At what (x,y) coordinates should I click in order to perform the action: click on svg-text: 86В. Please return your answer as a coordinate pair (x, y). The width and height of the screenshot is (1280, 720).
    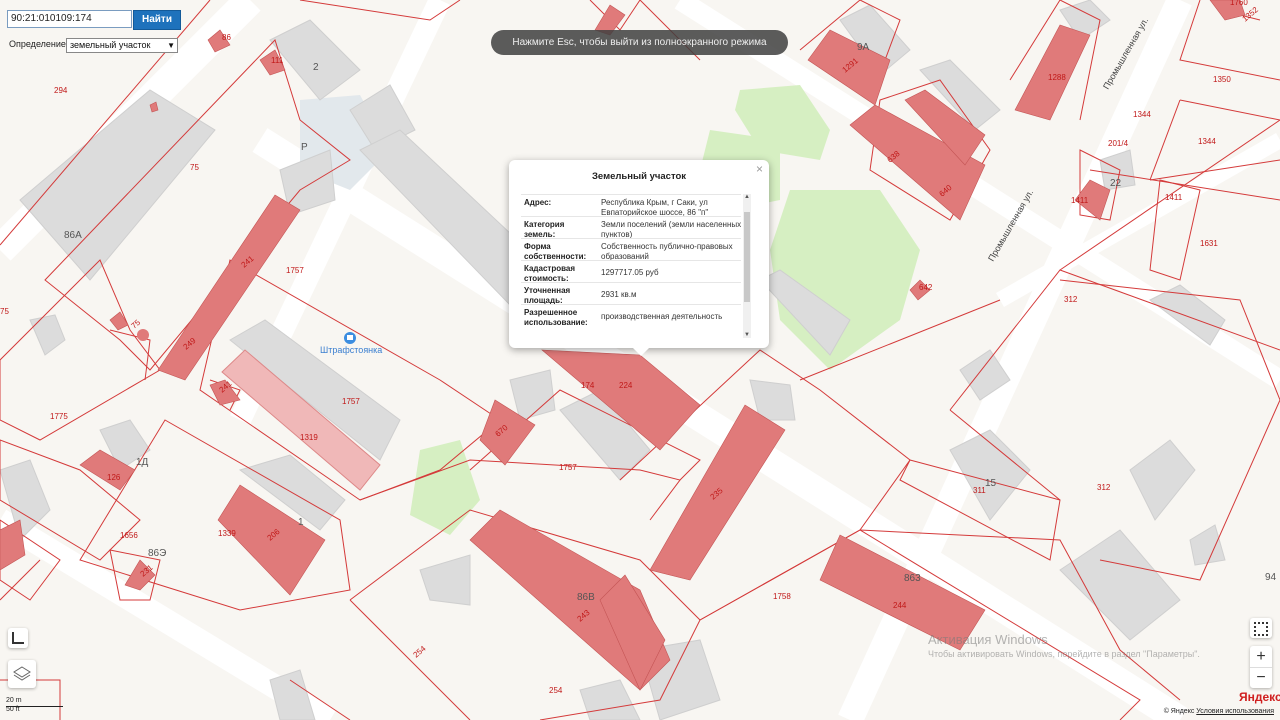
    Looking at the image, I should click on (586, 597).